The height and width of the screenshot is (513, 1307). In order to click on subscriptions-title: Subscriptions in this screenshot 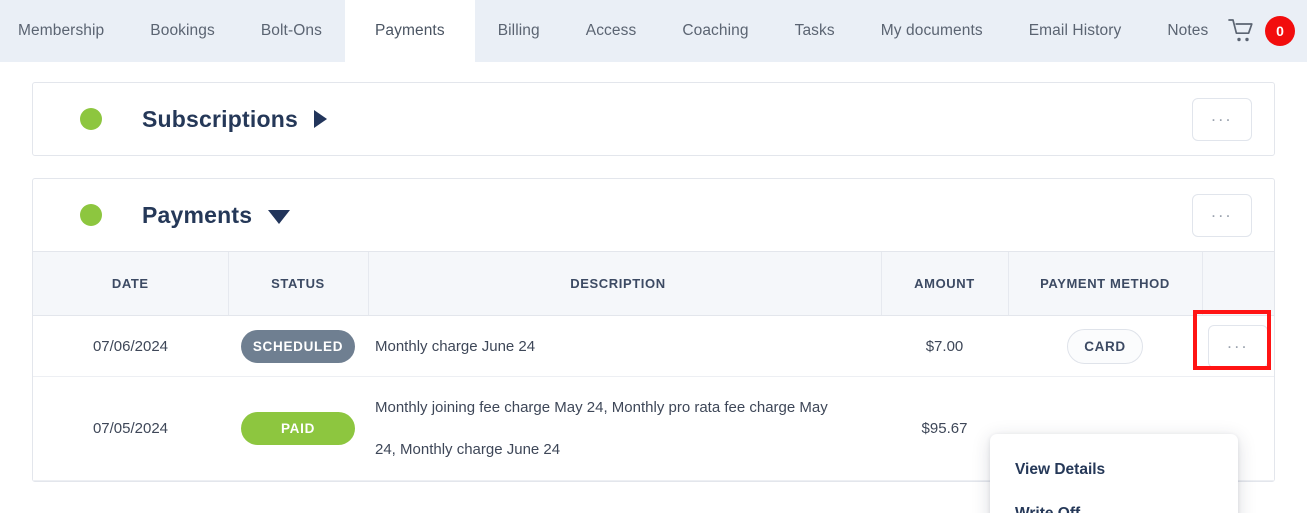, I will do `click(220, 118)`.